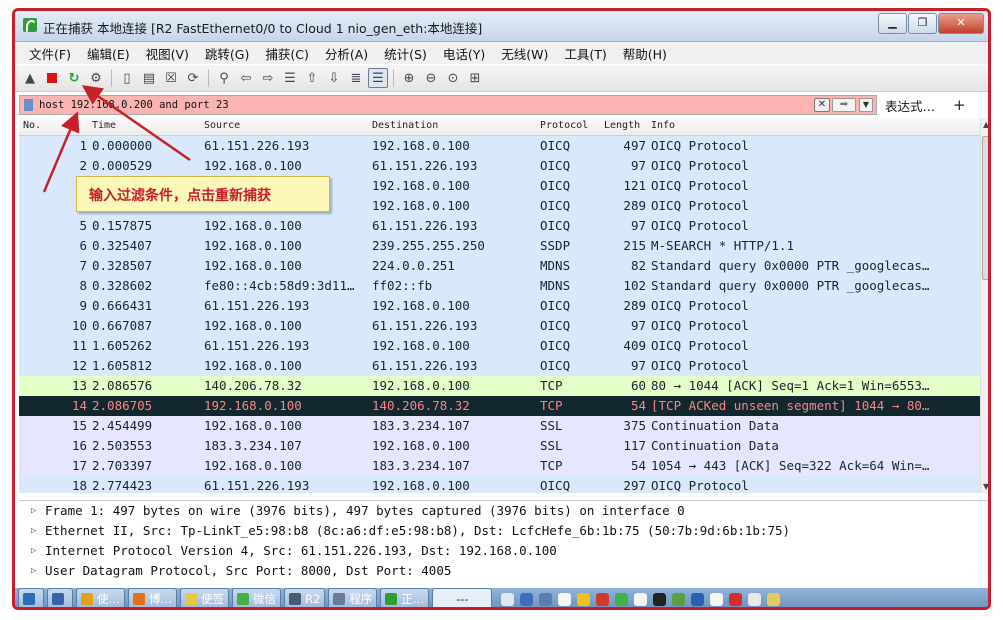  I want to click on zoom-in-icon: ⊕, so click(409, 78).